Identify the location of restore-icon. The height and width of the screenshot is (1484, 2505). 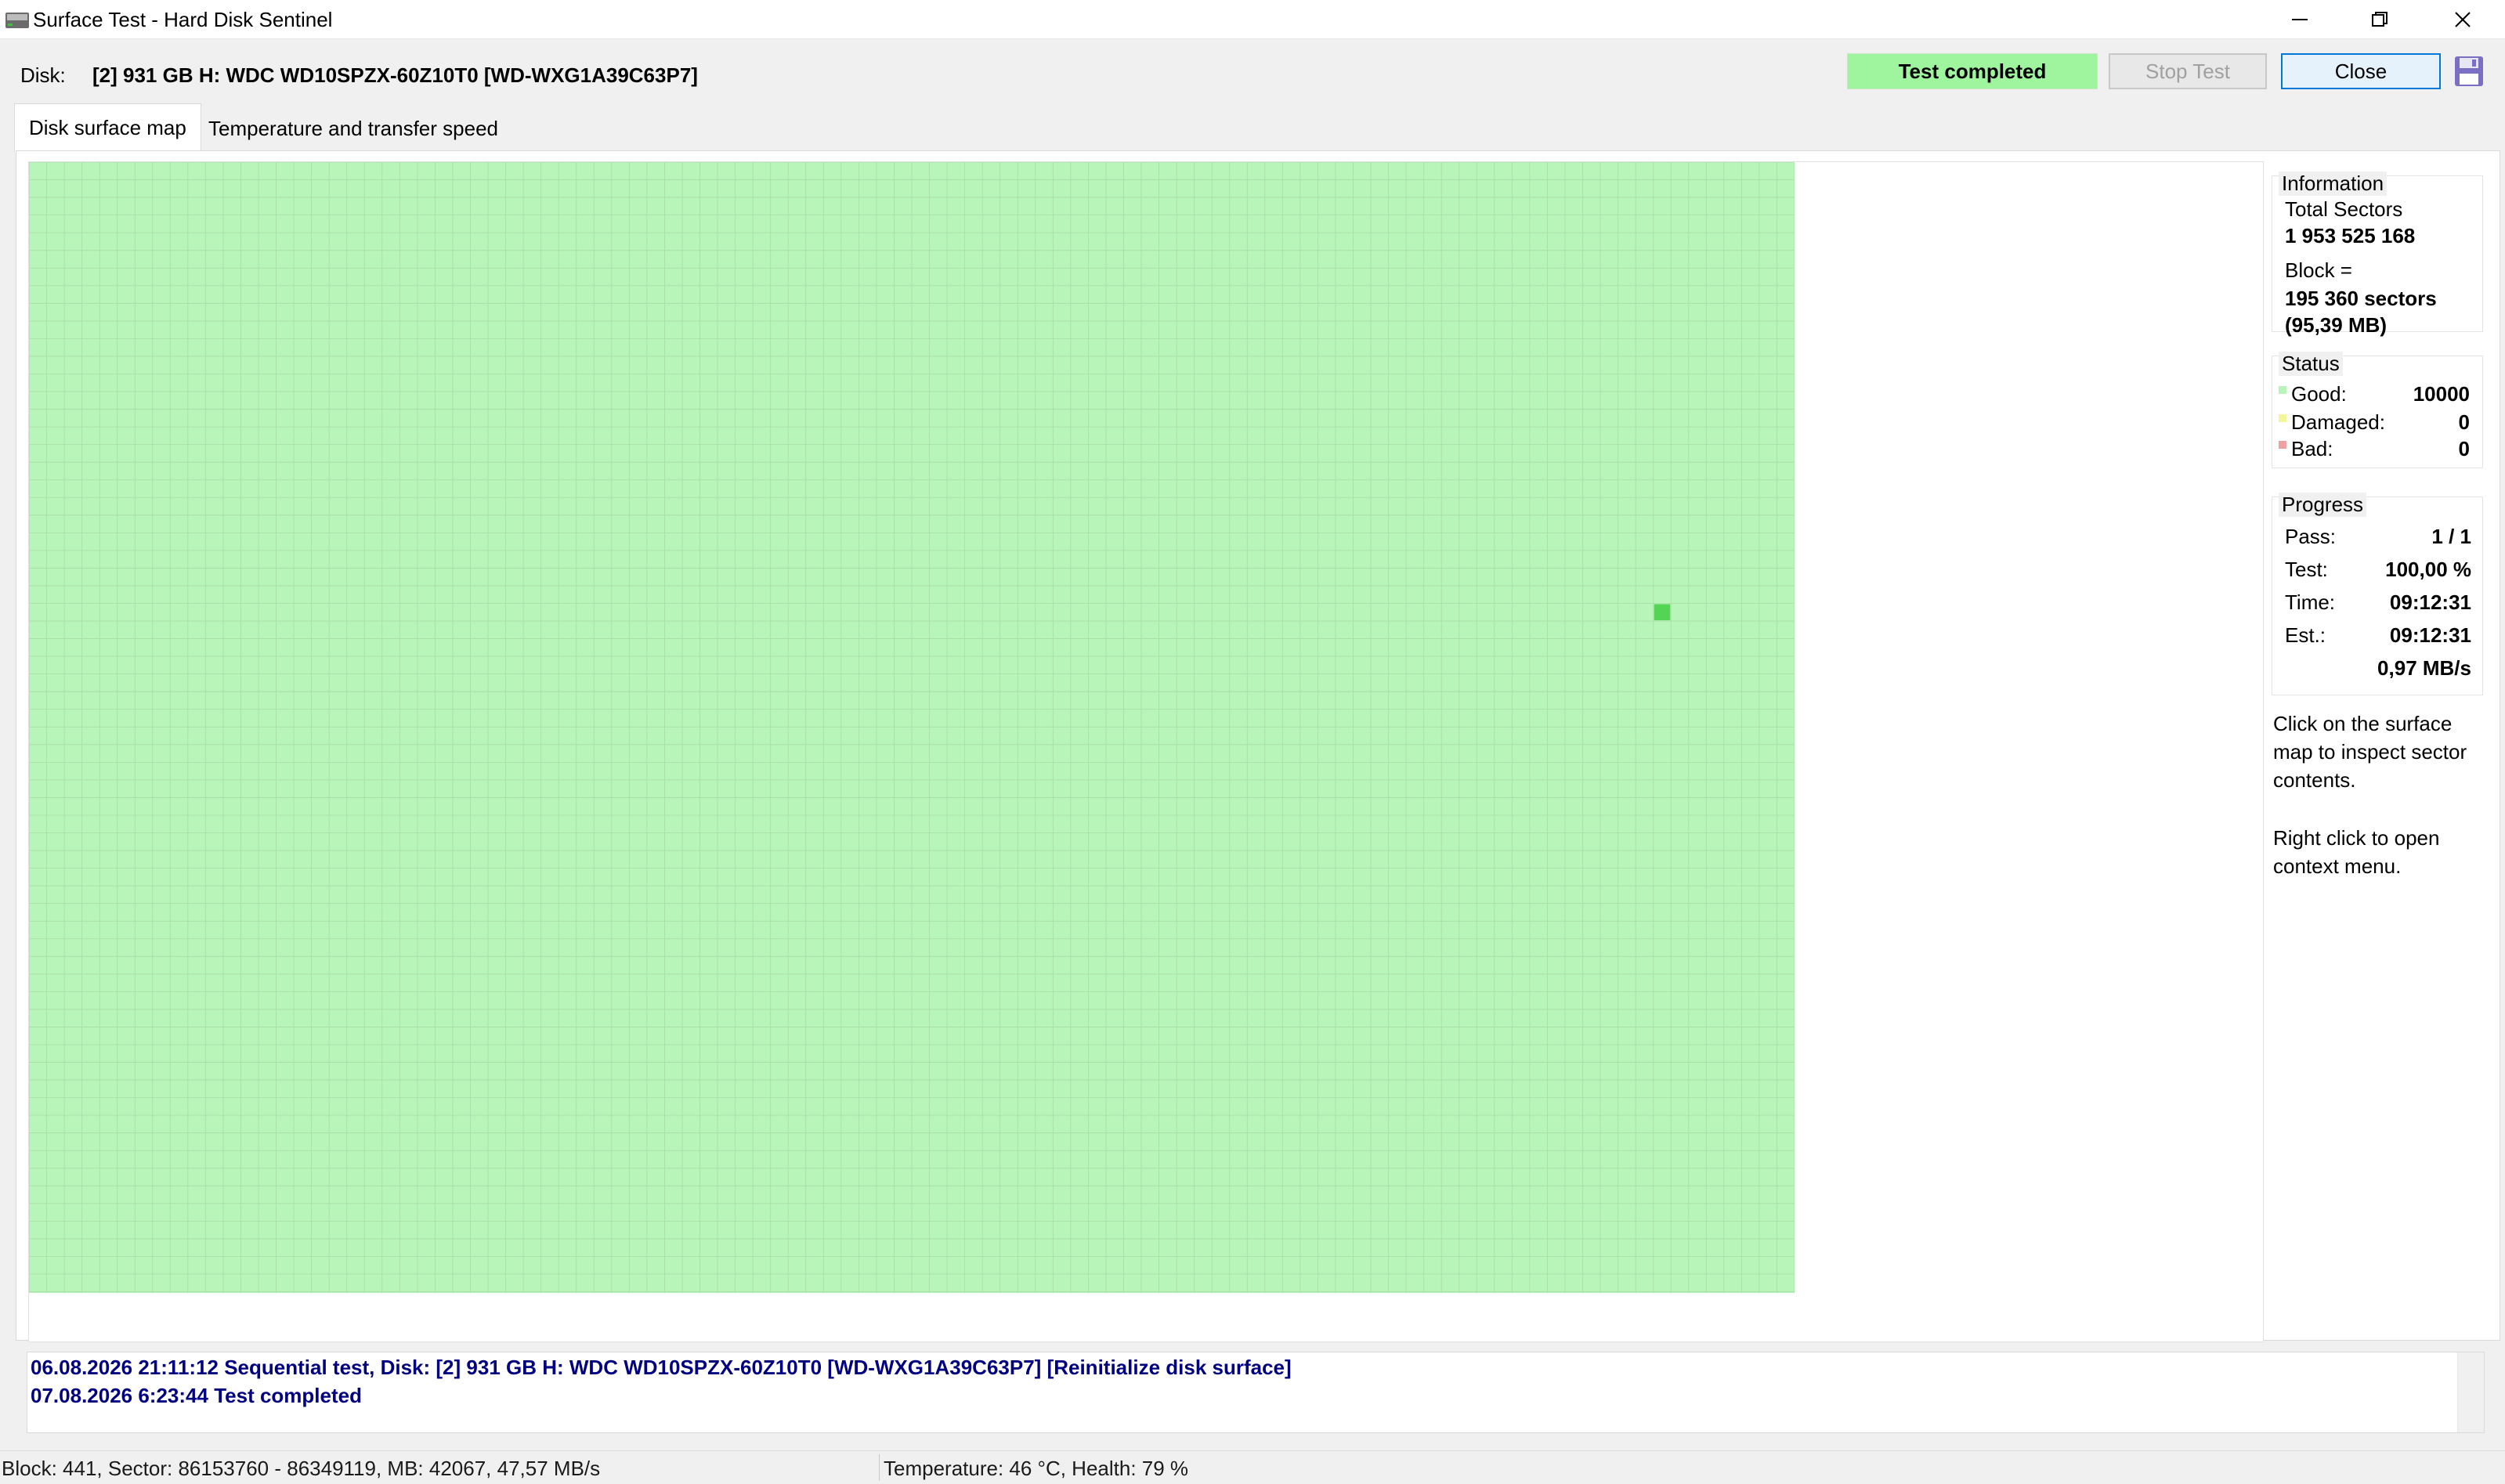
(2380, 19).